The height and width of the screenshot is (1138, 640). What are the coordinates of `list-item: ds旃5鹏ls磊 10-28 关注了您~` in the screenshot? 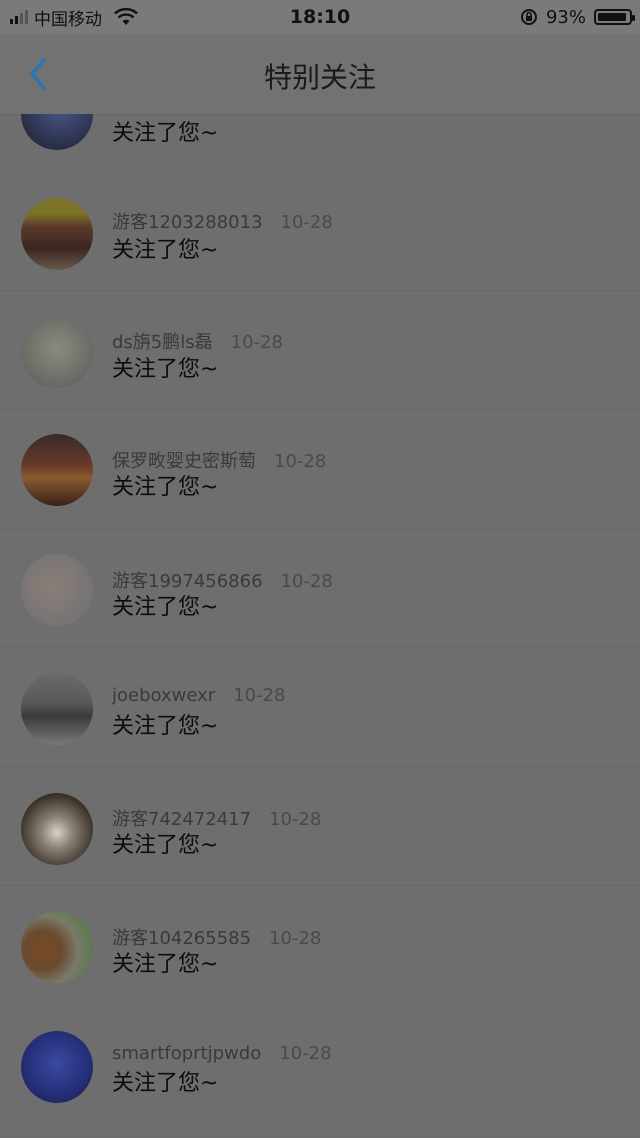 It's located at (320, 350).